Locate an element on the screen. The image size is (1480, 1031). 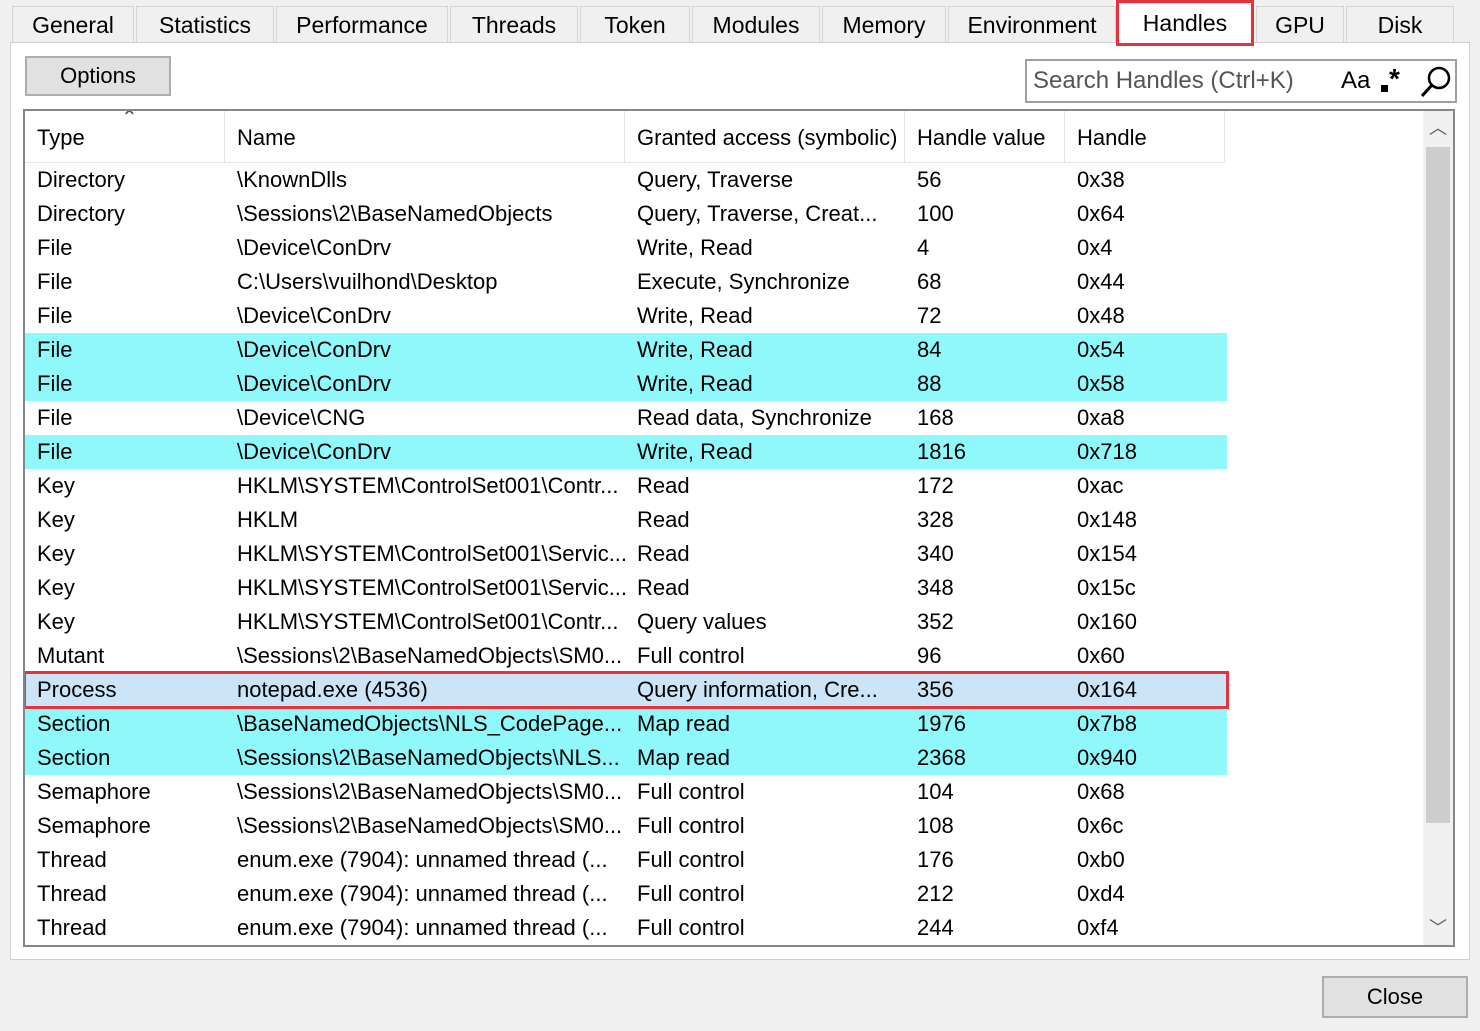
cell-handle: 0x718 is located at coordinates (1107, 451).